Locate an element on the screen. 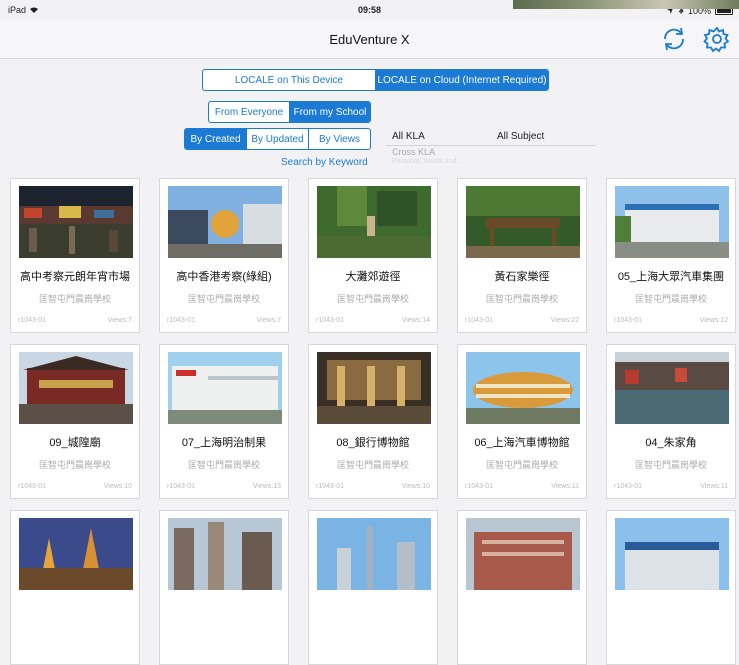 The width and height of the screenshot is (739, 665). gear-icon is located at coordinates (716, 39).